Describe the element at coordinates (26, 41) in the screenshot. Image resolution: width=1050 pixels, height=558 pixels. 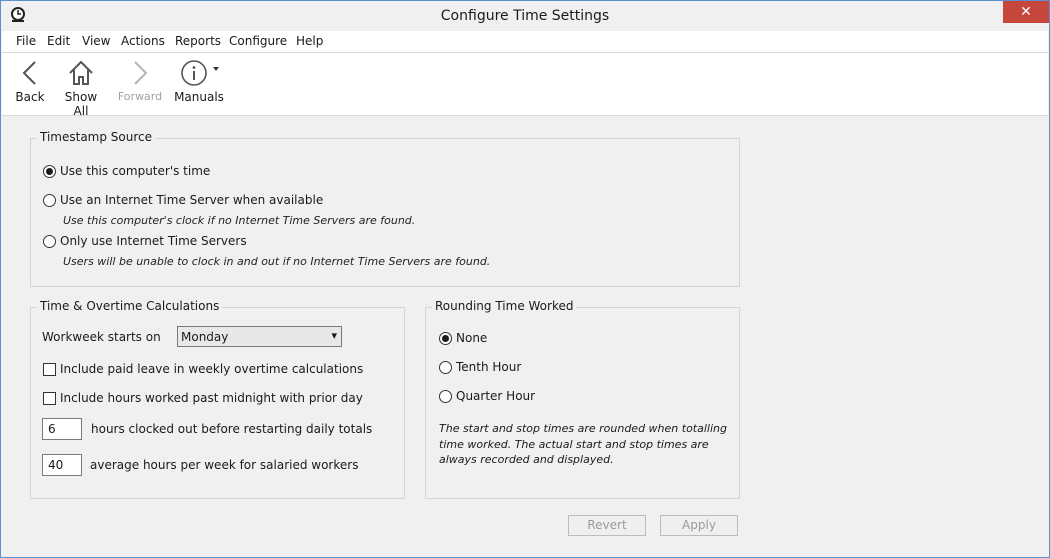
I see `menu-file: File` at that location.